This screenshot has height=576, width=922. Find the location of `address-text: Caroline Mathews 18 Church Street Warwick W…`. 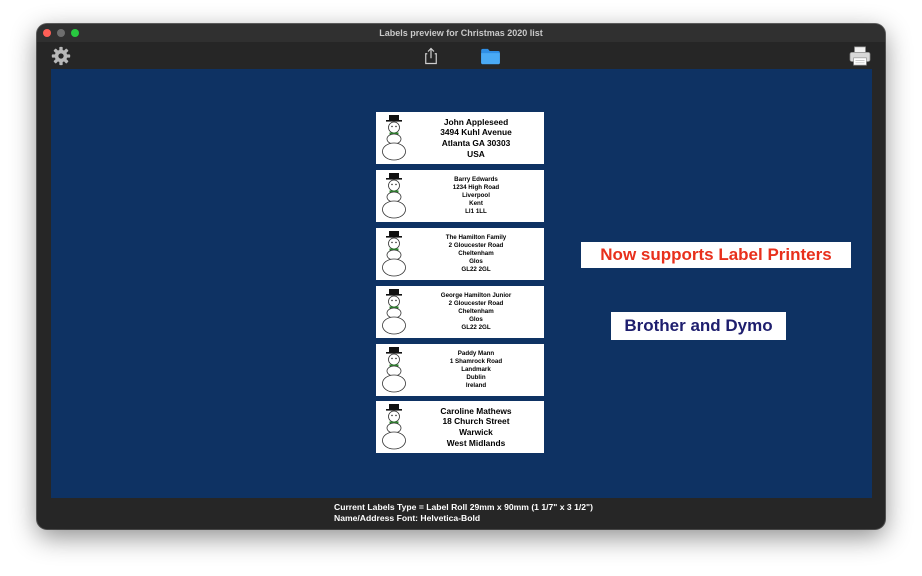

address-text: Caroline Mathews 18 Church Street Warwick W… is located at coordinates (476, 427).